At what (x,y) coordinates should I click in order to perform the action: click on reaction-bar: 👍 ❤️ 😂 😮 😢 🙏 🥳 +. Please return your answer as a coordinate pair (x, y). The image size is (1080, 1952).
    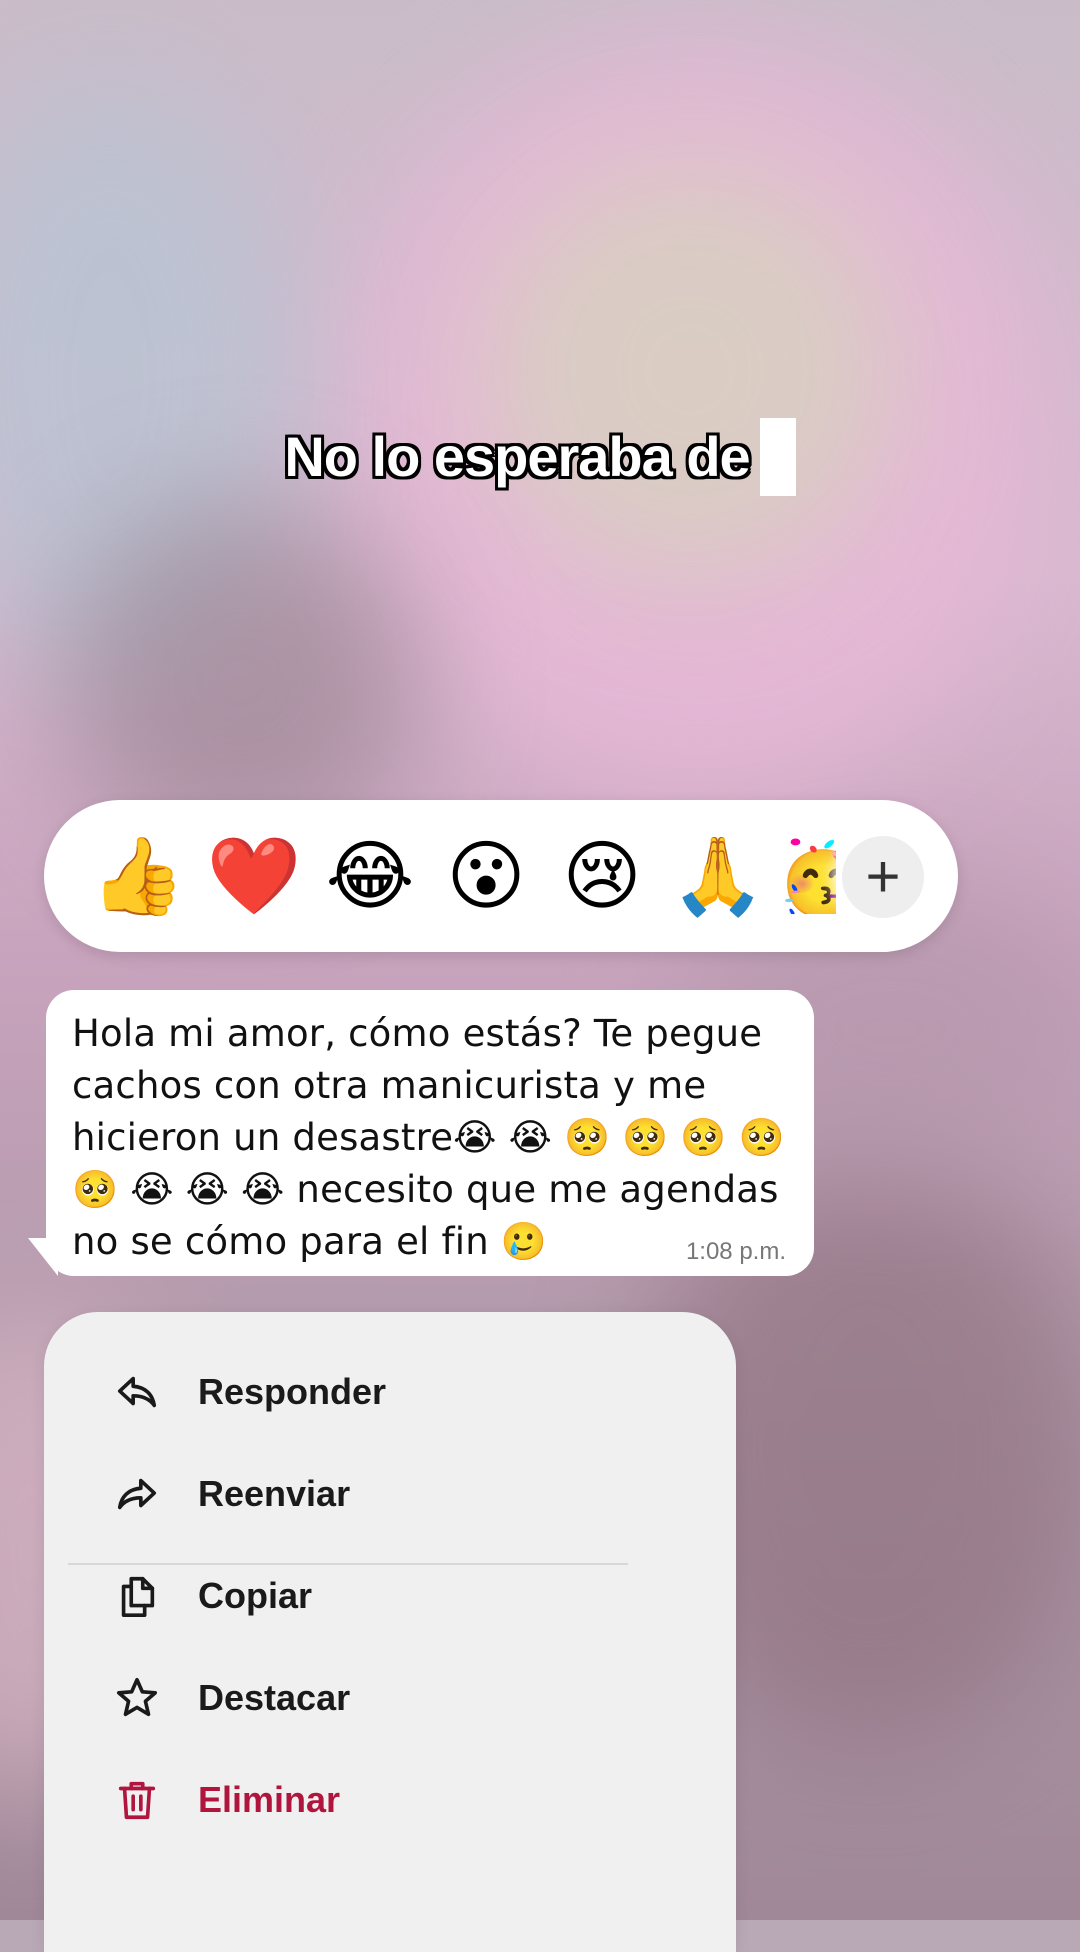
    Looking at the image, I should click on (501, 876).